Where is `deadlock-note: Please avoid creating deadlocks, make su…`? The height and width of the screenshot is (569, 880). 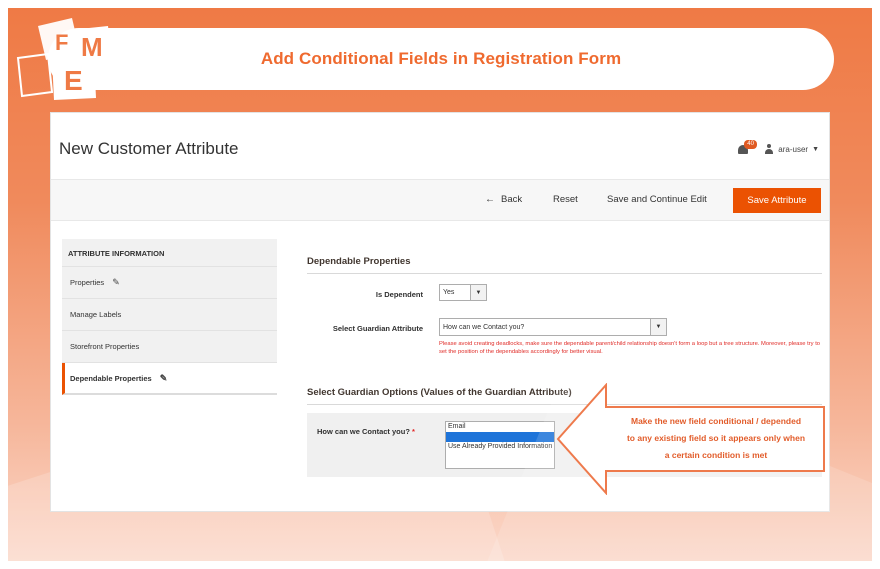
deadlock-note: Please avoid creating deadlocks, make su… is located at coordinates (630, 348).